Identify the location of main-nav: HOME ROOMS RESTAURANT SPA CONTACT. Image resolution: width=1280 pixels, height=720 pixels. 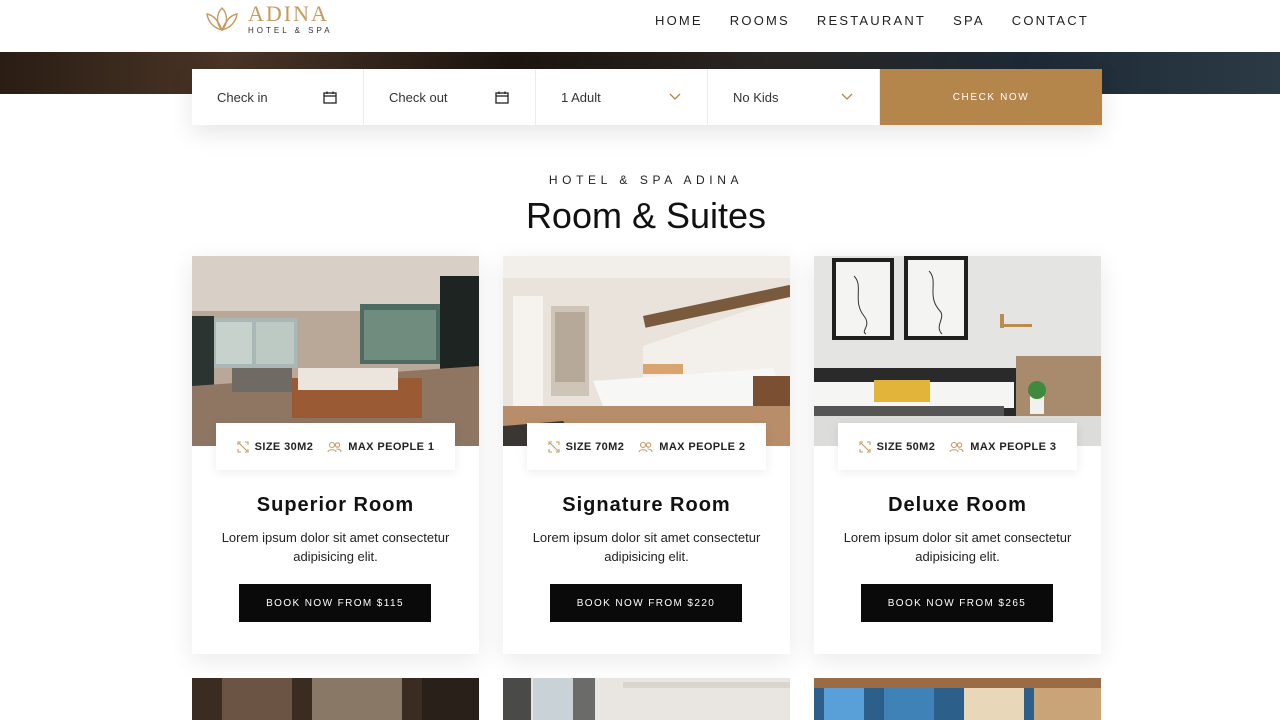
(872, 20).